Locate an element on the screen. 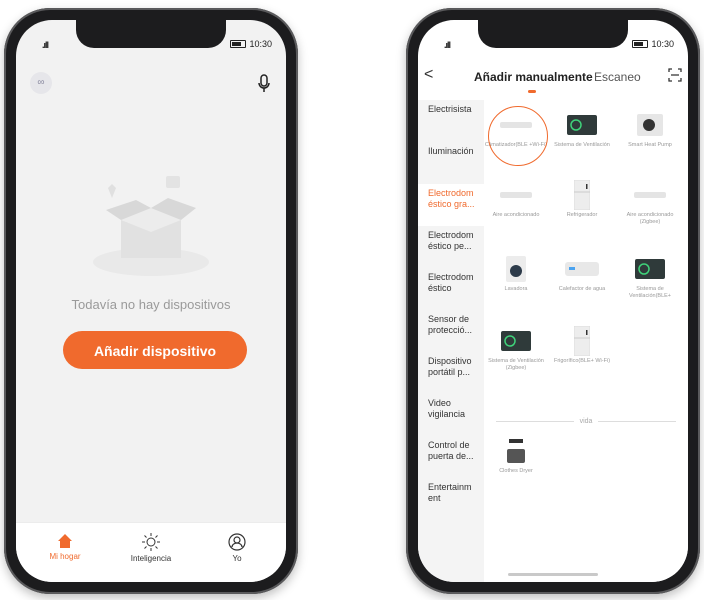 The height and width of the screenshot is (600, 704). category-item: Iluminación is located at coordinates (451, 163).